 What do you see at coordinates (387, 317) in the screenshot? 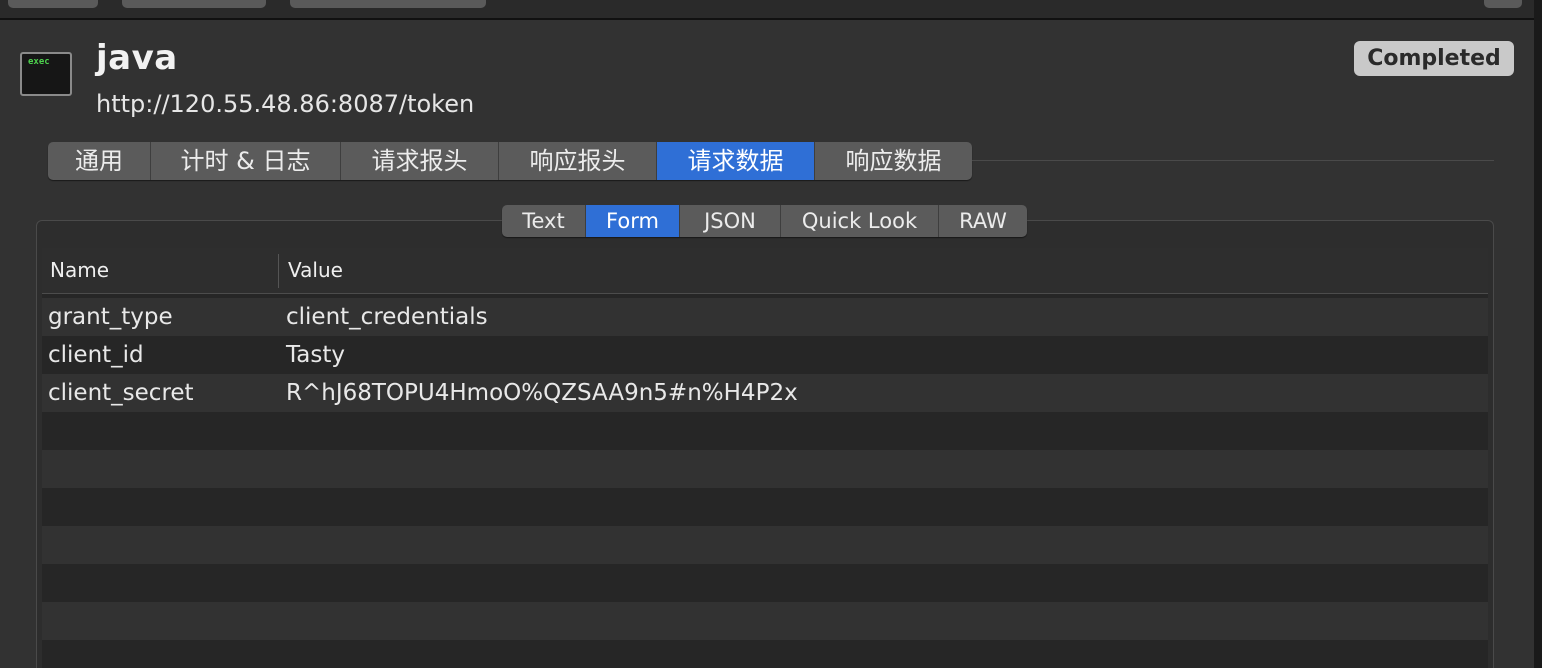
I see `row-value: client_credentials` at bounding box center [387, 317].